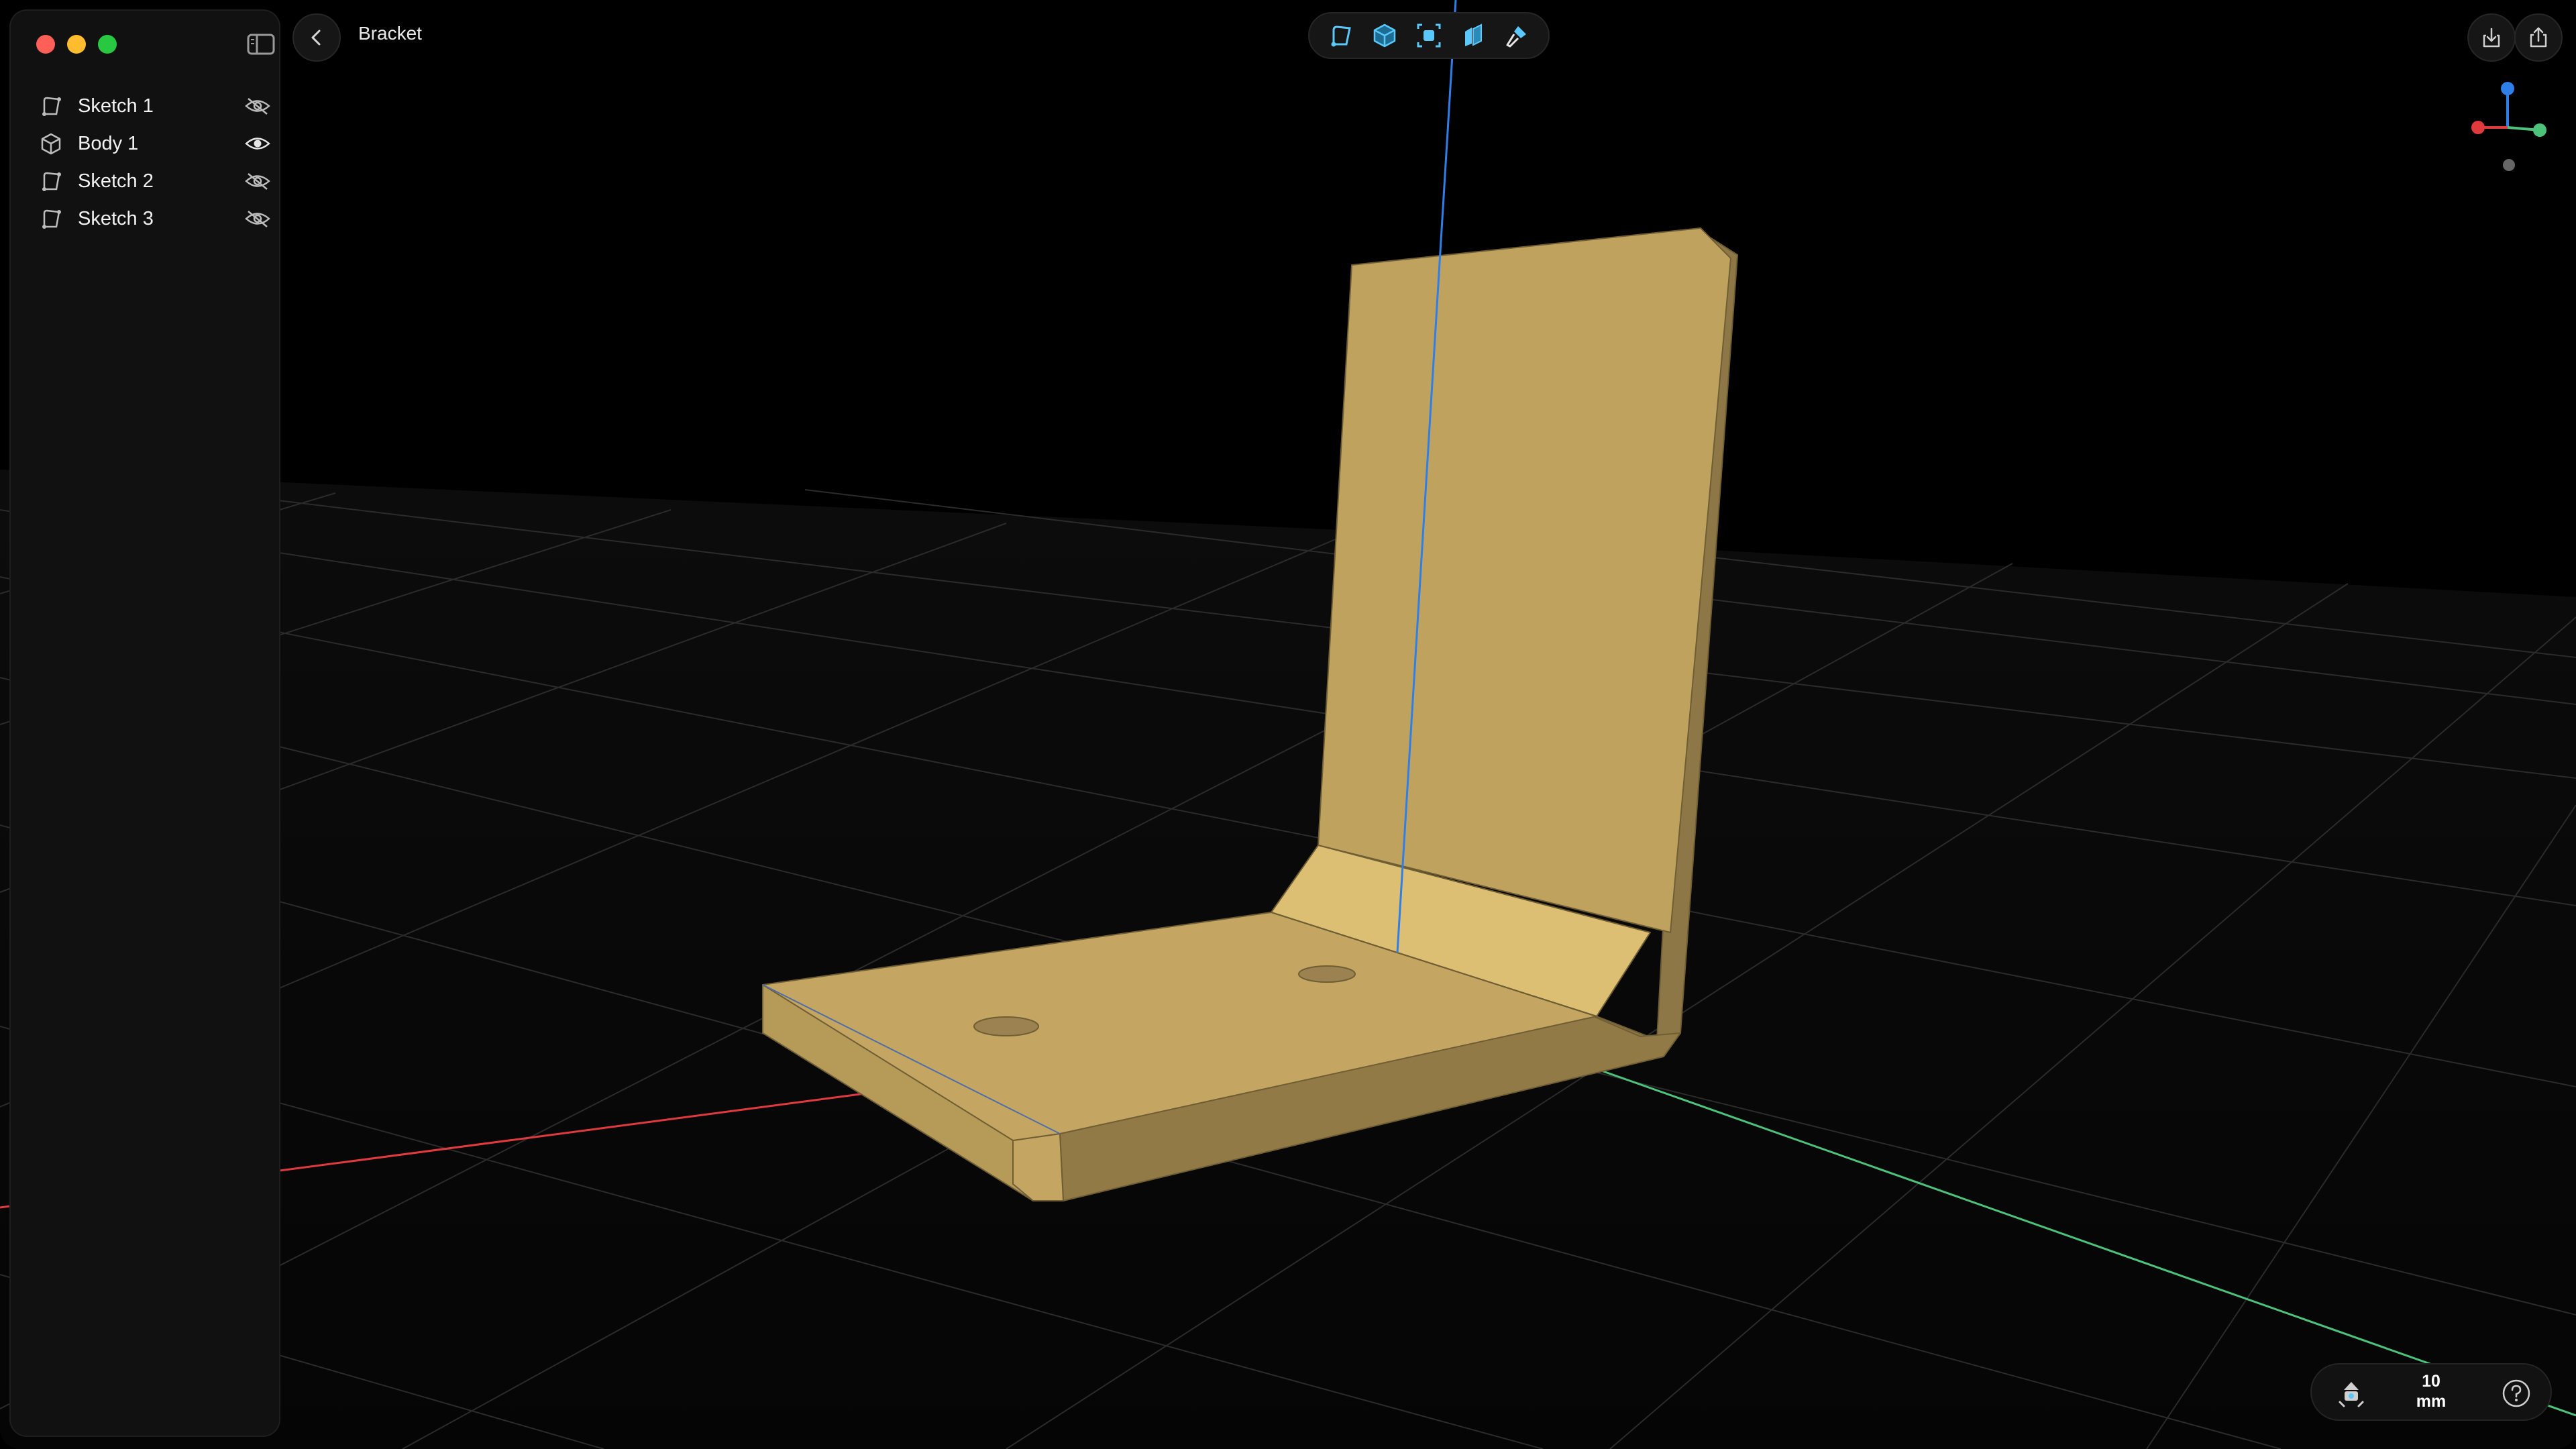  Describe the element at coordinates (116, 106) in the screenshot. I see `tree-item-label: Sketch 1` at that location.